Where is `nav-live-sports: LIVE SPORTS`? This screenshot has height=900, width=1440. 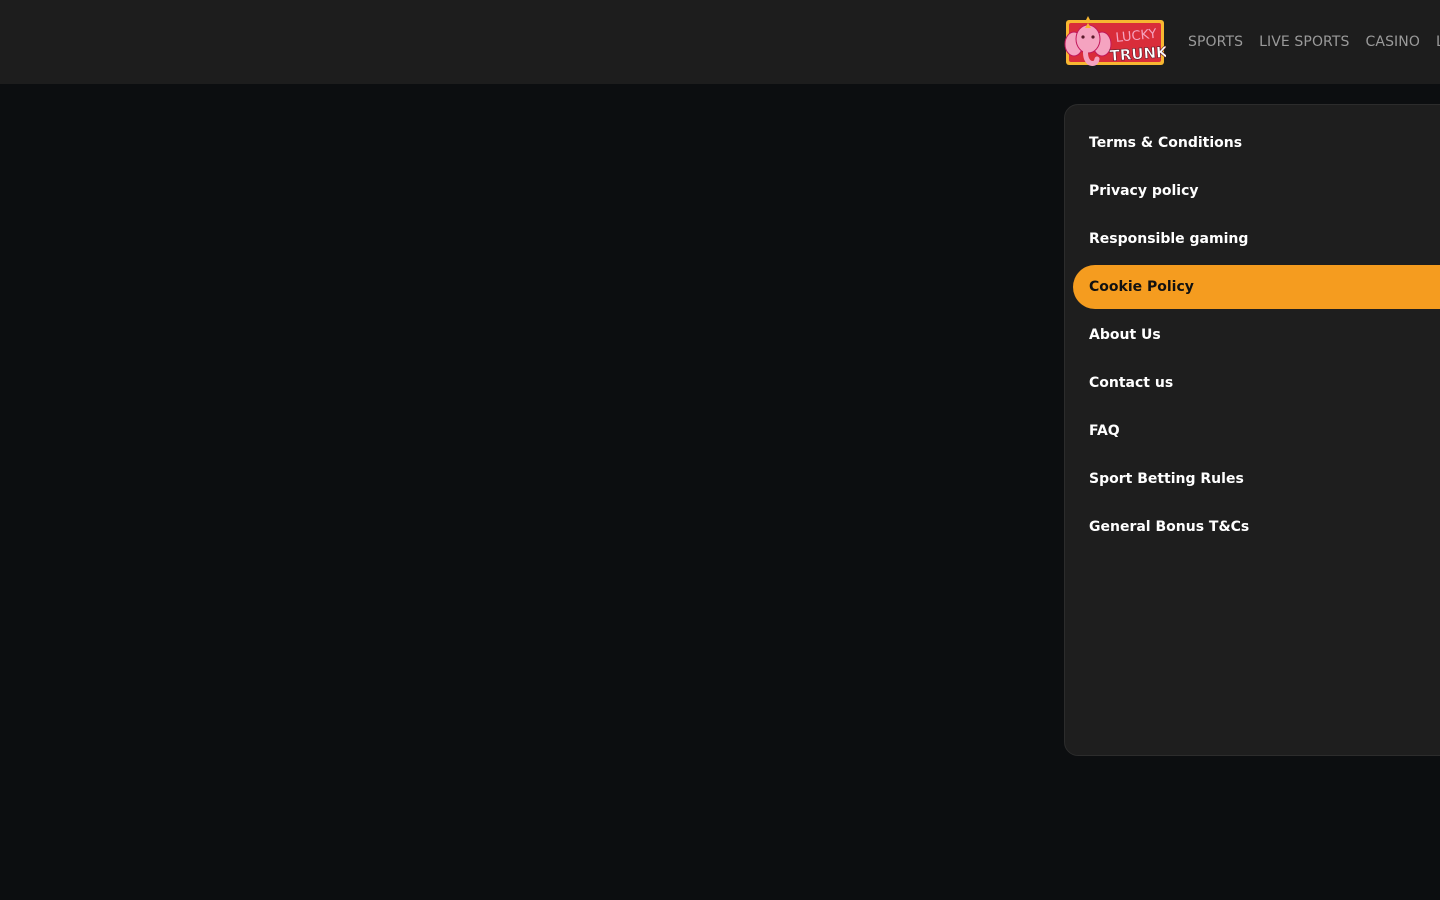
nav-live-sports: LIVE SPORTS is located at coordinates (1304, 42).